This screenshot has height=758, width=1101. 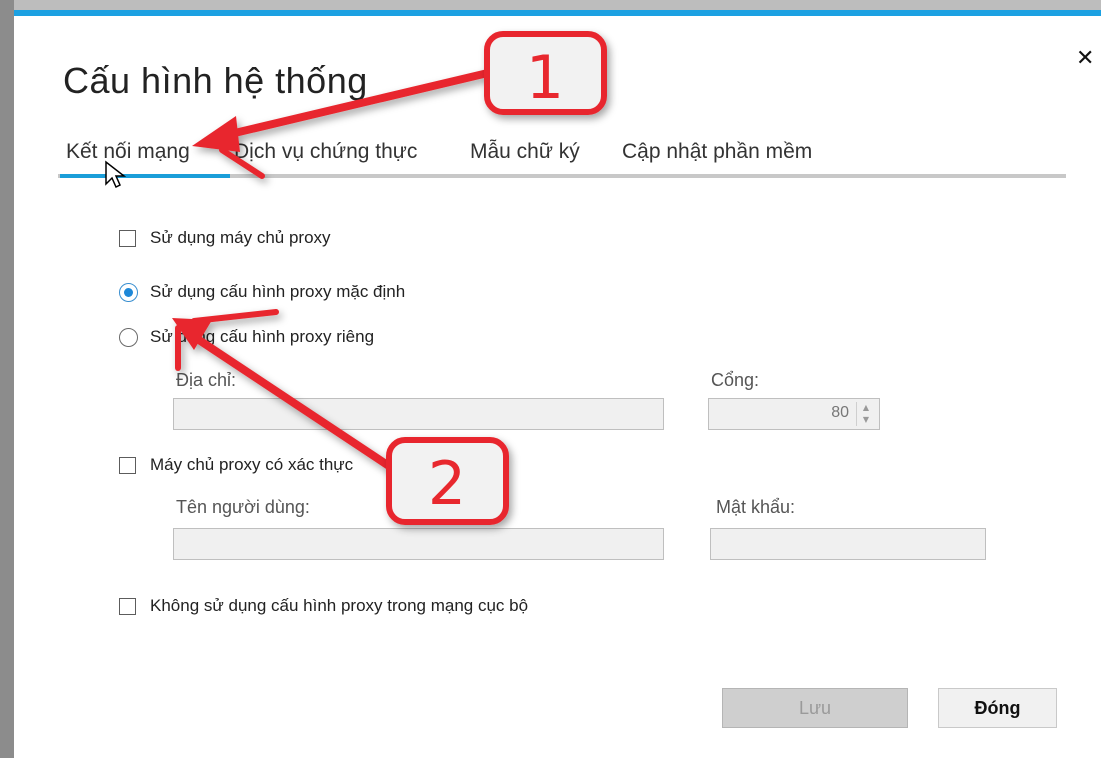 What do you see at coordinates (128, 292) in the screenshot?
I see `default-proxy-radio` at bounding box center [128, 292].